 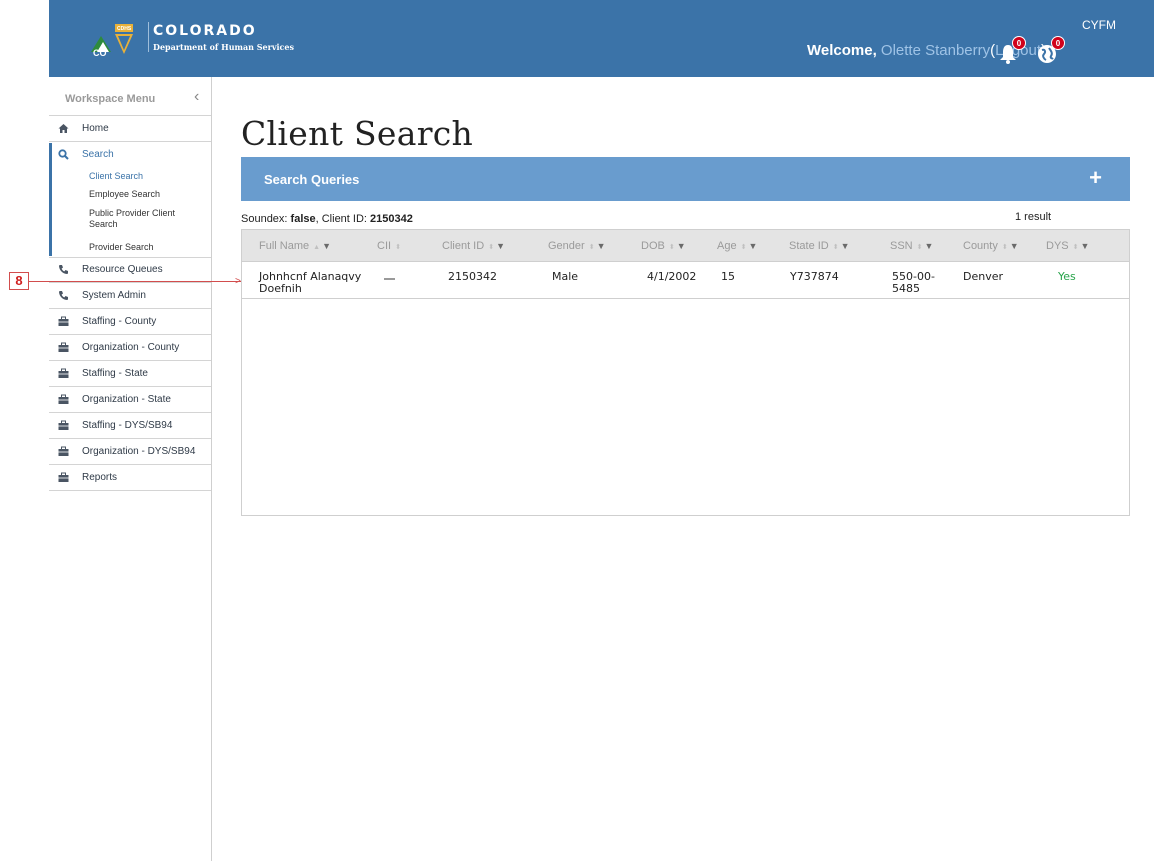 I want to click on cell-client-id: 2150342, so click(x=472, y=276).